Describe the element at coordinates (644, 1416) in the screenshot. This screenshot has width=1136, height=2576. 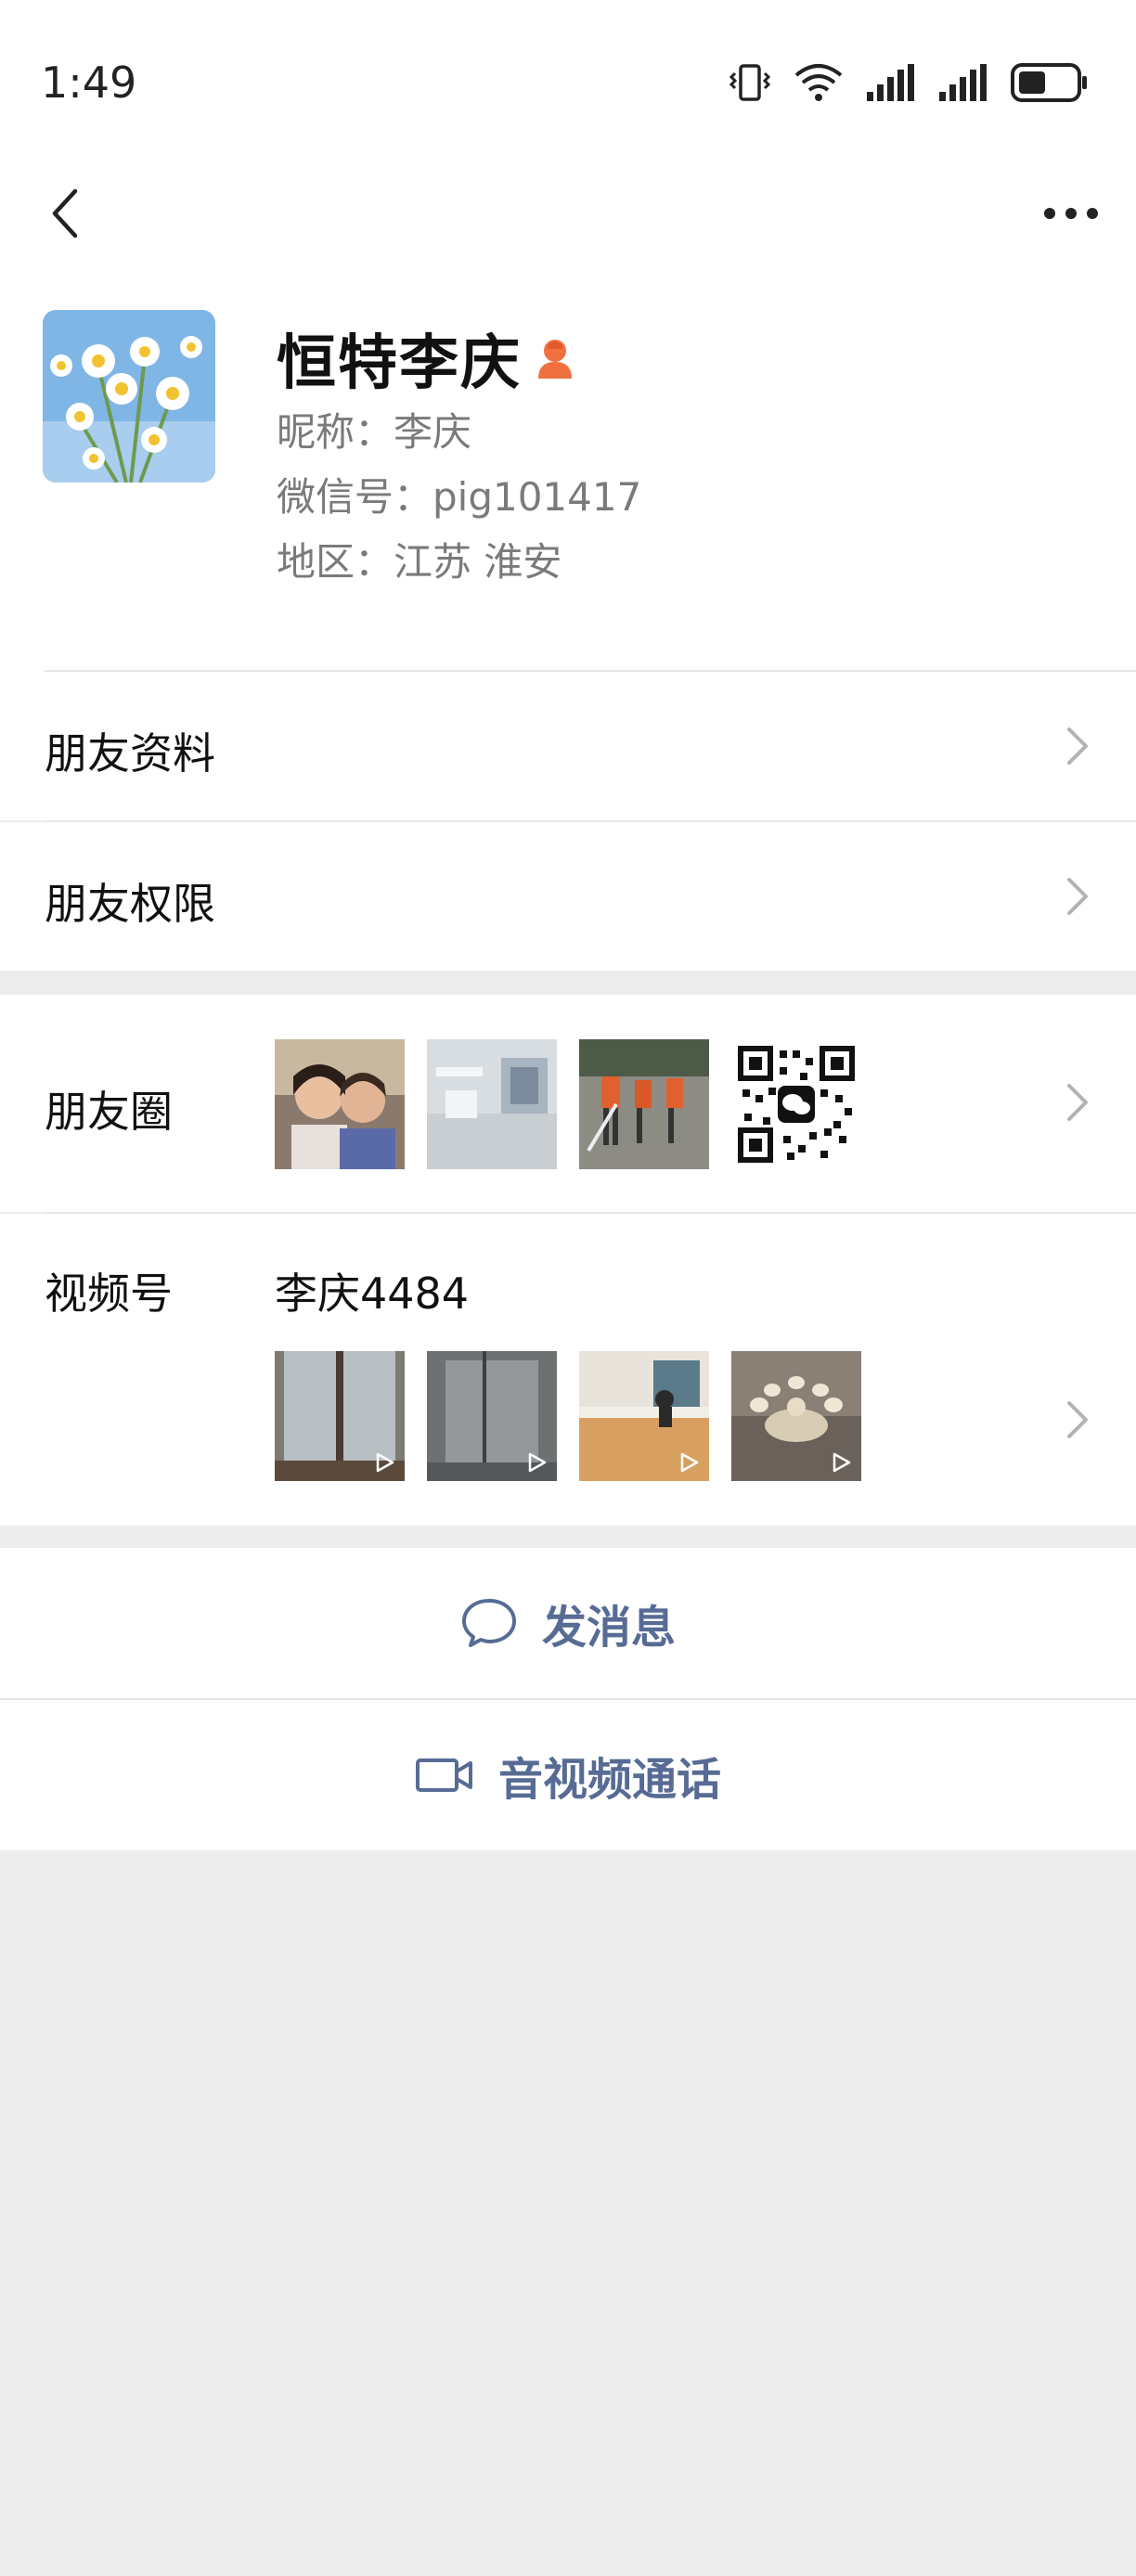
I see `channels-thumb-counter` at that location.